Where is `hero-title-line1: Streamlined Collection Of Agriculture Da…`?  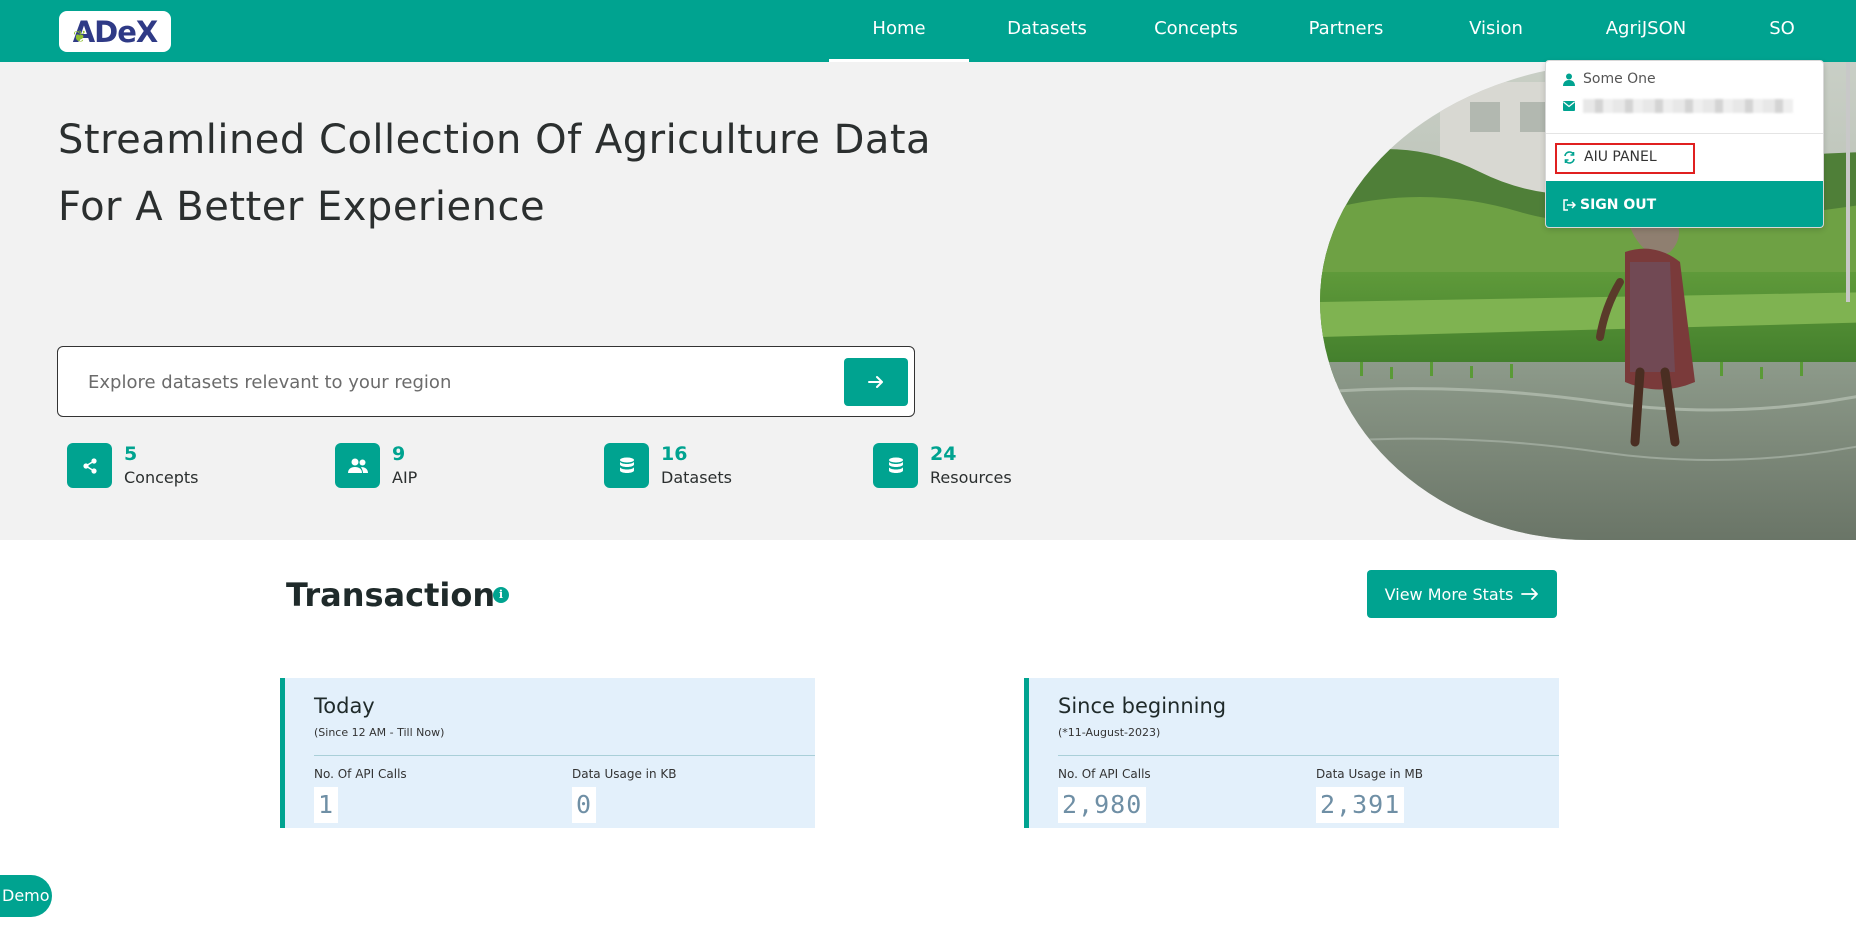 hero-title-line1: Streamlined Collection Of Agriculture Da… is located at coordinates (495, 140).